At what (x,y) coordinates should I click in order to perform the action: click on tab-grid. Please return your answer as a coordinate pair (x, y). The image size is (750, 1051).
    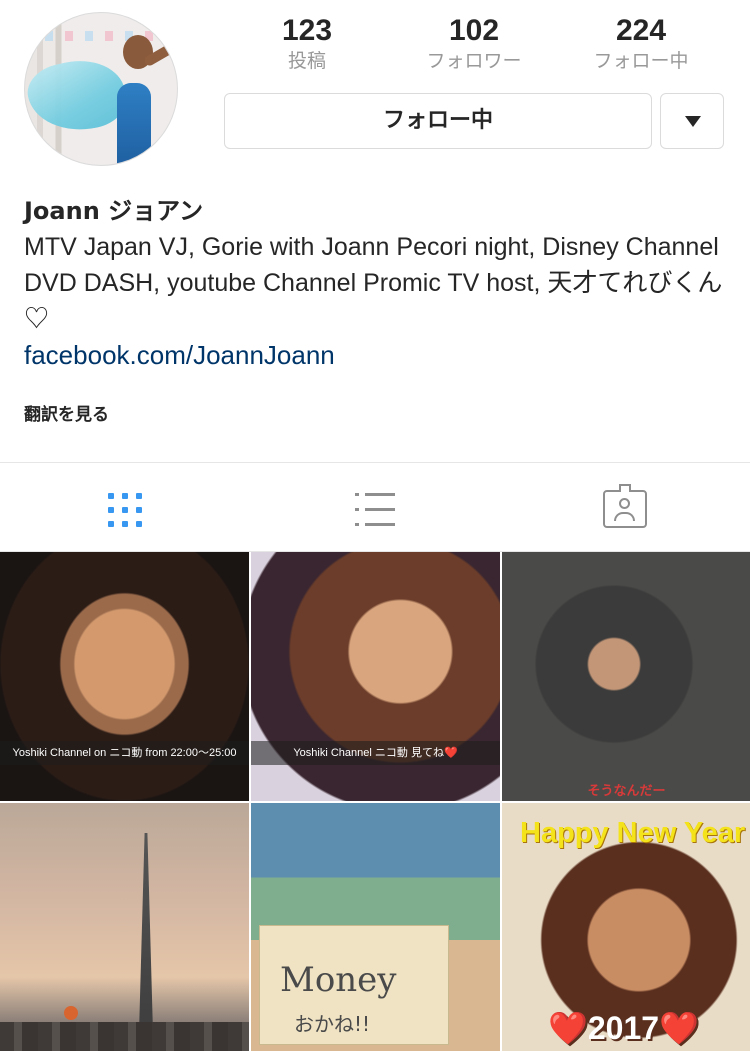
    Looking at the image, I should click on (125, 508).